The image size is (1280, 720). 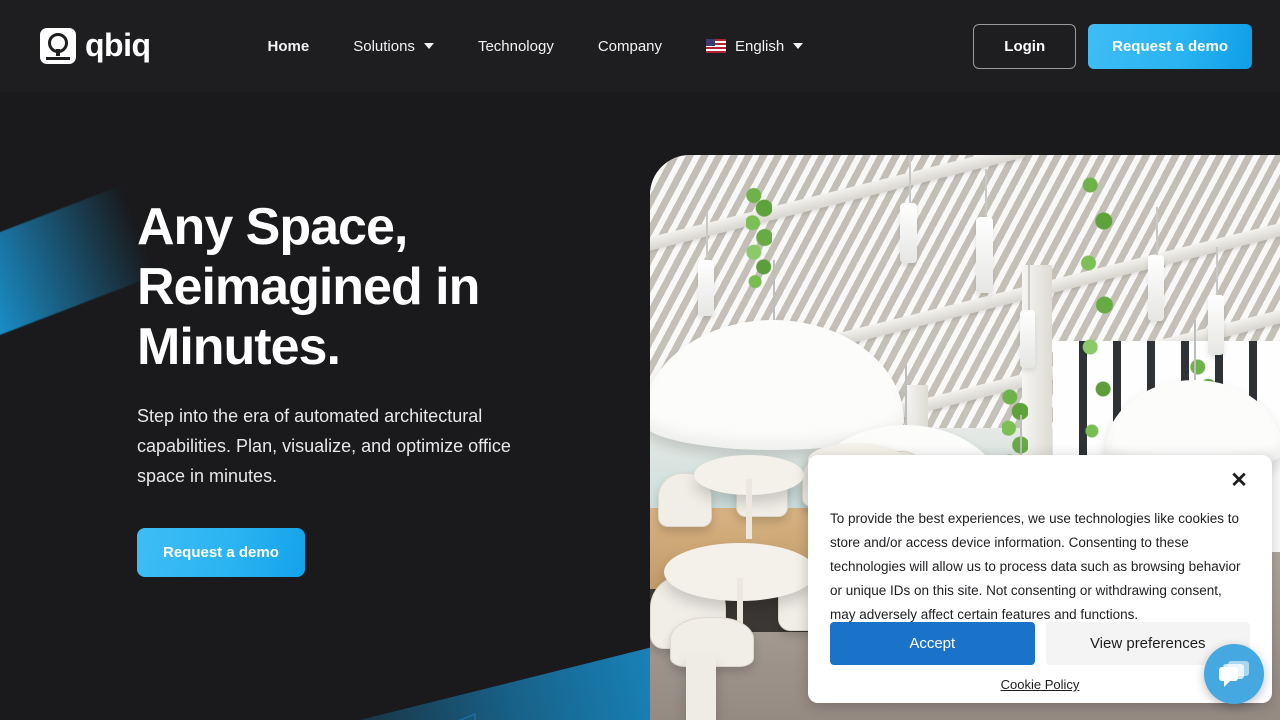 I want to click on headline-line-2: Reimagined in, so click(x=308, y=287).